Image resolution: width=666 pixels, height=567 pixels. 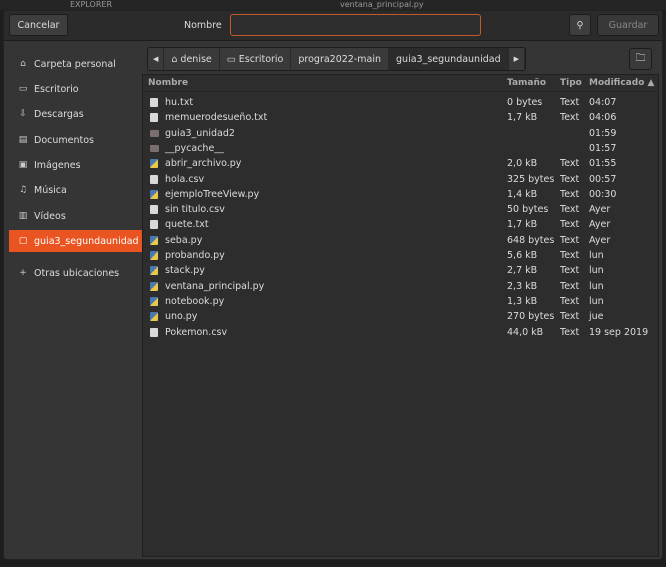 I want to click on home-icon: ⌂, so click(x=23, y=64).